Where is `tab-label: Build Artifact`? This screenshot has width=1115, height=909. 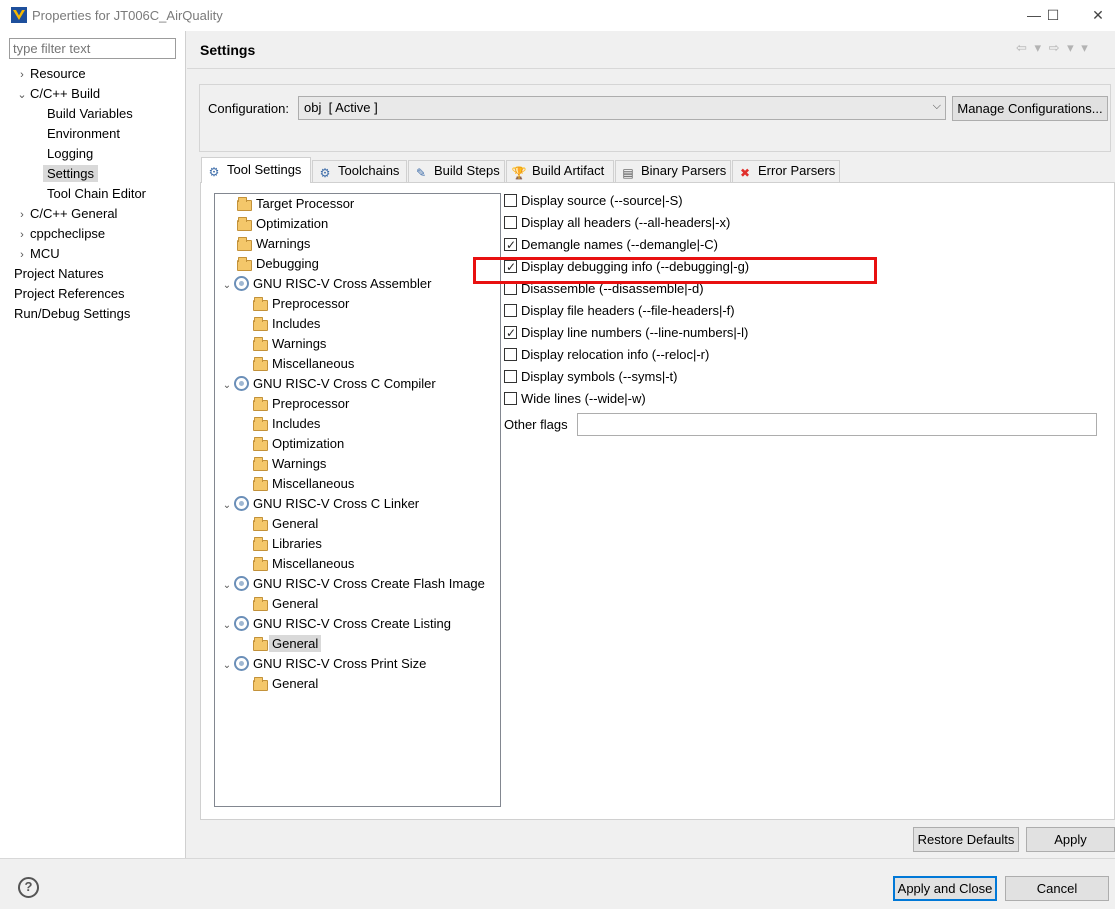
tab-label: Build Artifact is located at coordinates (568, 170).